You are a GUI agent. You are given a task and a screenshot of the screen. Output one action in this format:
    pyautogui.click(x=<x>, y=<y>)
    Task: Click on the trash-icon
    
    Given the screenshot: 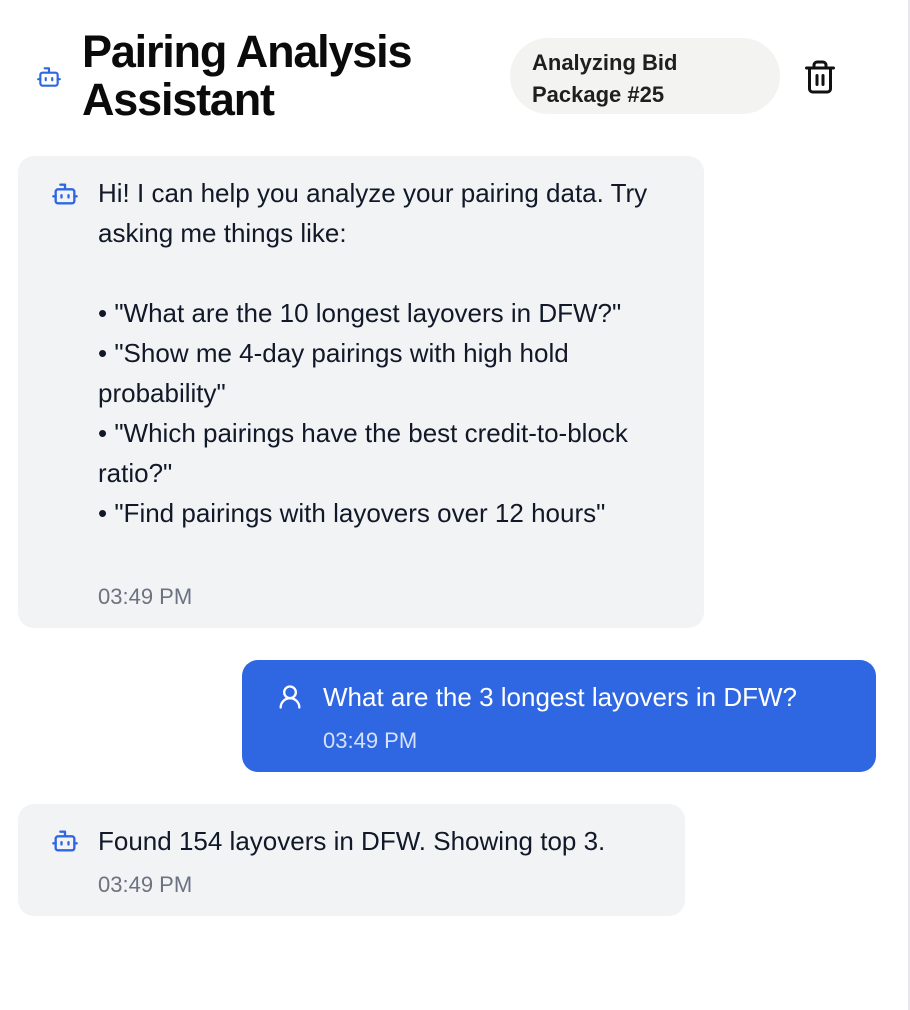 What is the action you would take?
    pyautogui.click(x=820, y=79)
    